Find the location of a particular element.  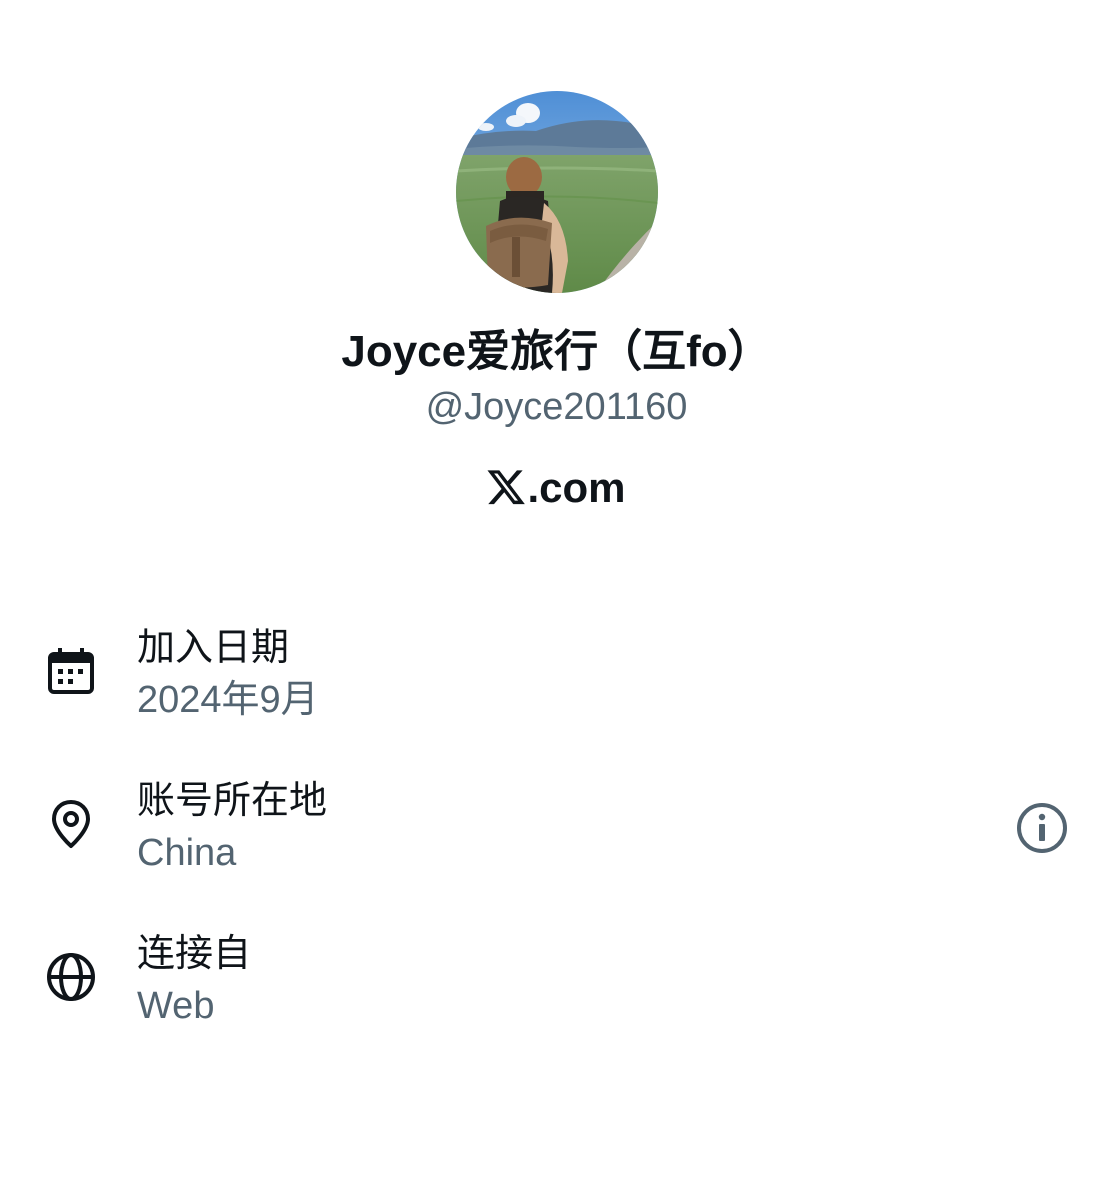

account-location-value: China is located at coordinates (187, 853).